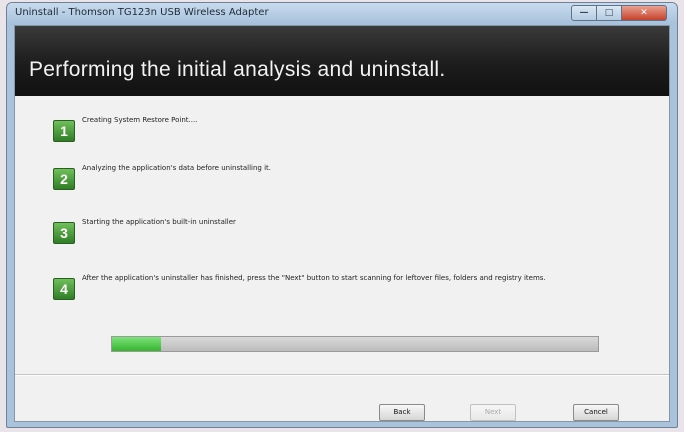 Image resolution: width=684 pixels, height=432 pixels. What do you see at coordinates (402, 412) in the screenshot?
I see `back-button: Back` at bounding box center [402, 412].